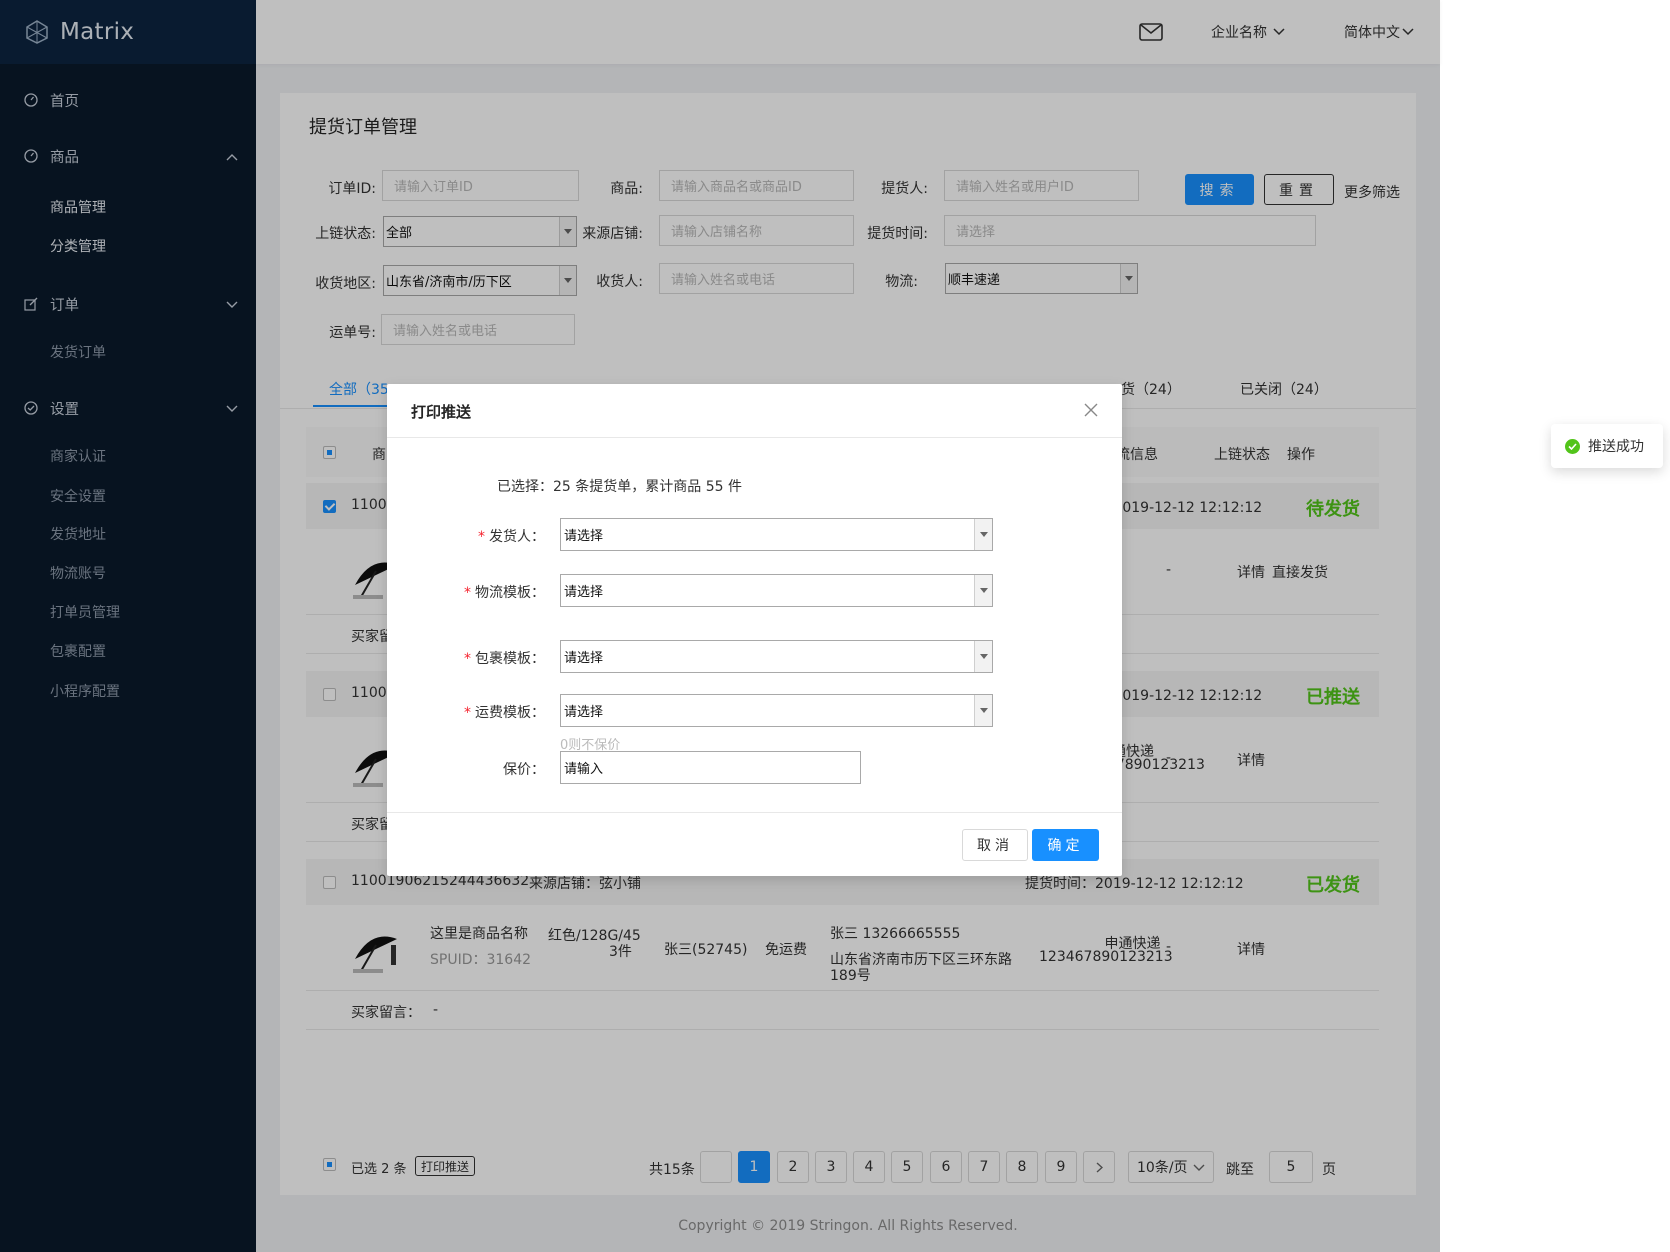 This screenshot has height=1252, width=1670. I want to click on success-toast: 推送成功, so click(1607, 446).